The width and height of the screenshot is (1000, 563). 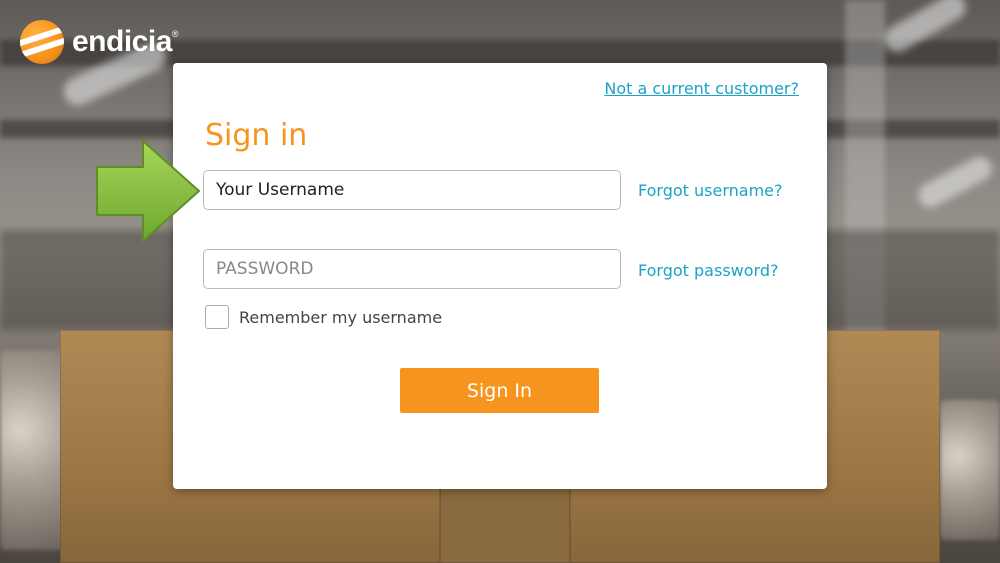 I want to click on endicia-globe-icon, so click(x=42, y=42).